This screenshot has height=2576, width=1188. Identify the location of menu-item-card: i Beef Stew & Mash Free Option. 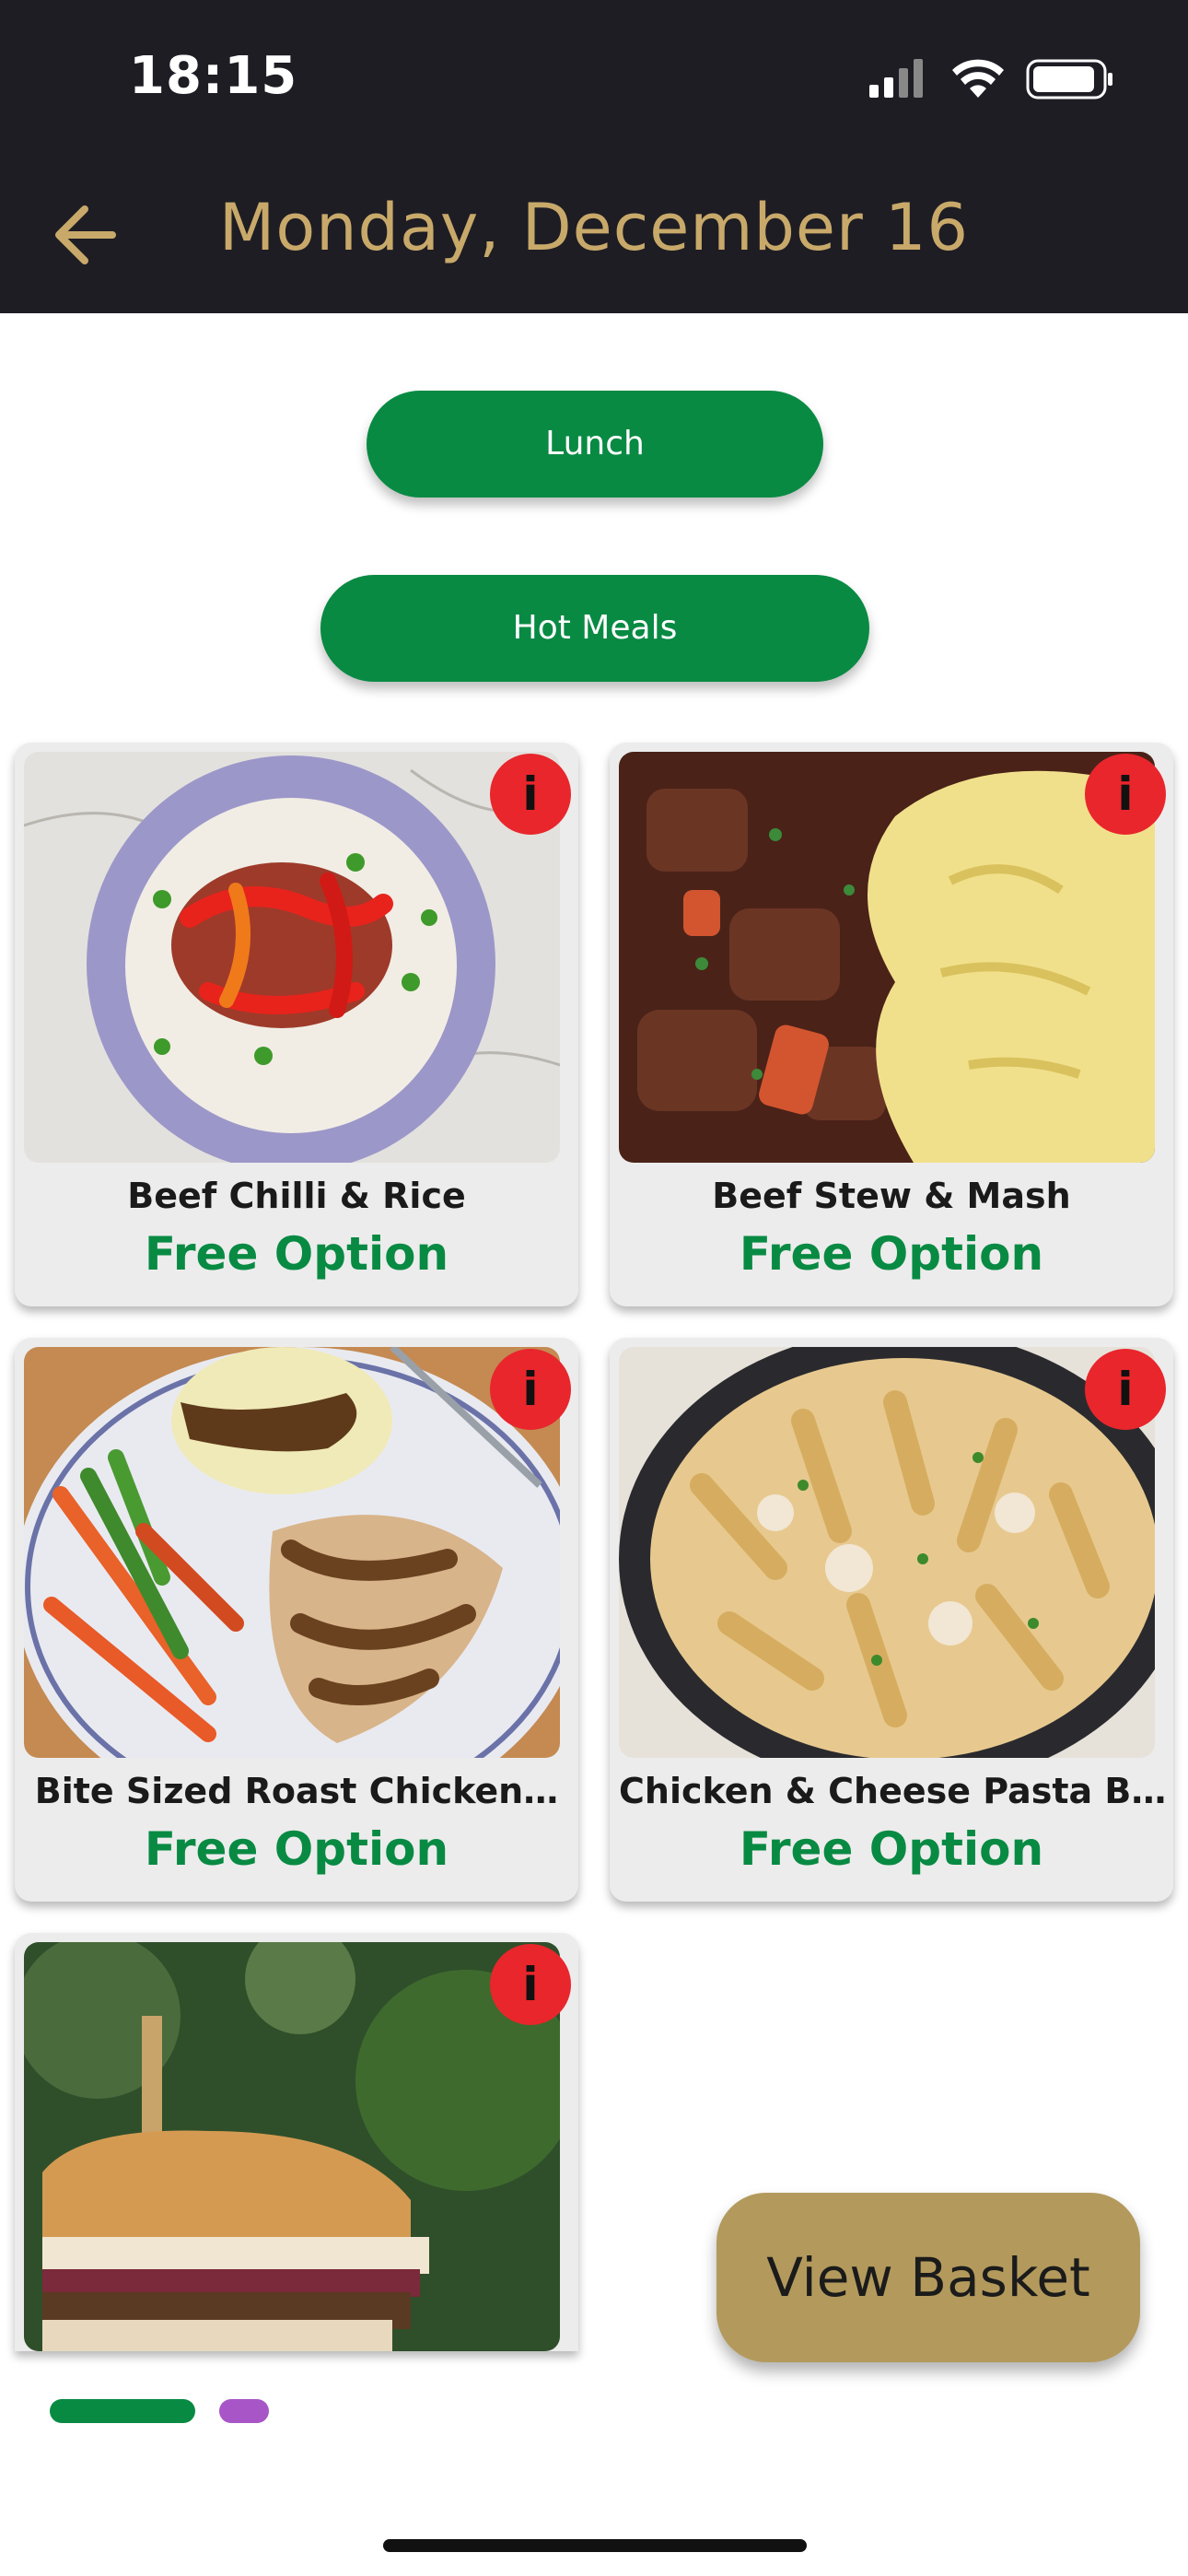
(891, 1024).